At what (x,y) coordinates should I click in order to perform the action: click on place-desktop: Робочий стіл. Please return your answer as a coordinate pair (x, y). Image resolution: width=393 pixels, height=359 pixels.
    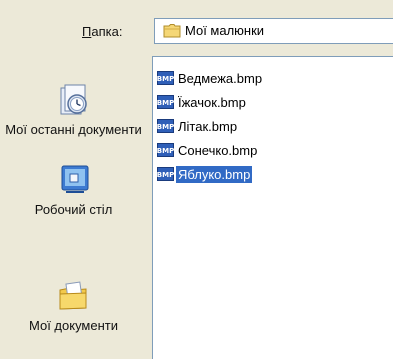
    Looking at the image, I should click on (73, 190).